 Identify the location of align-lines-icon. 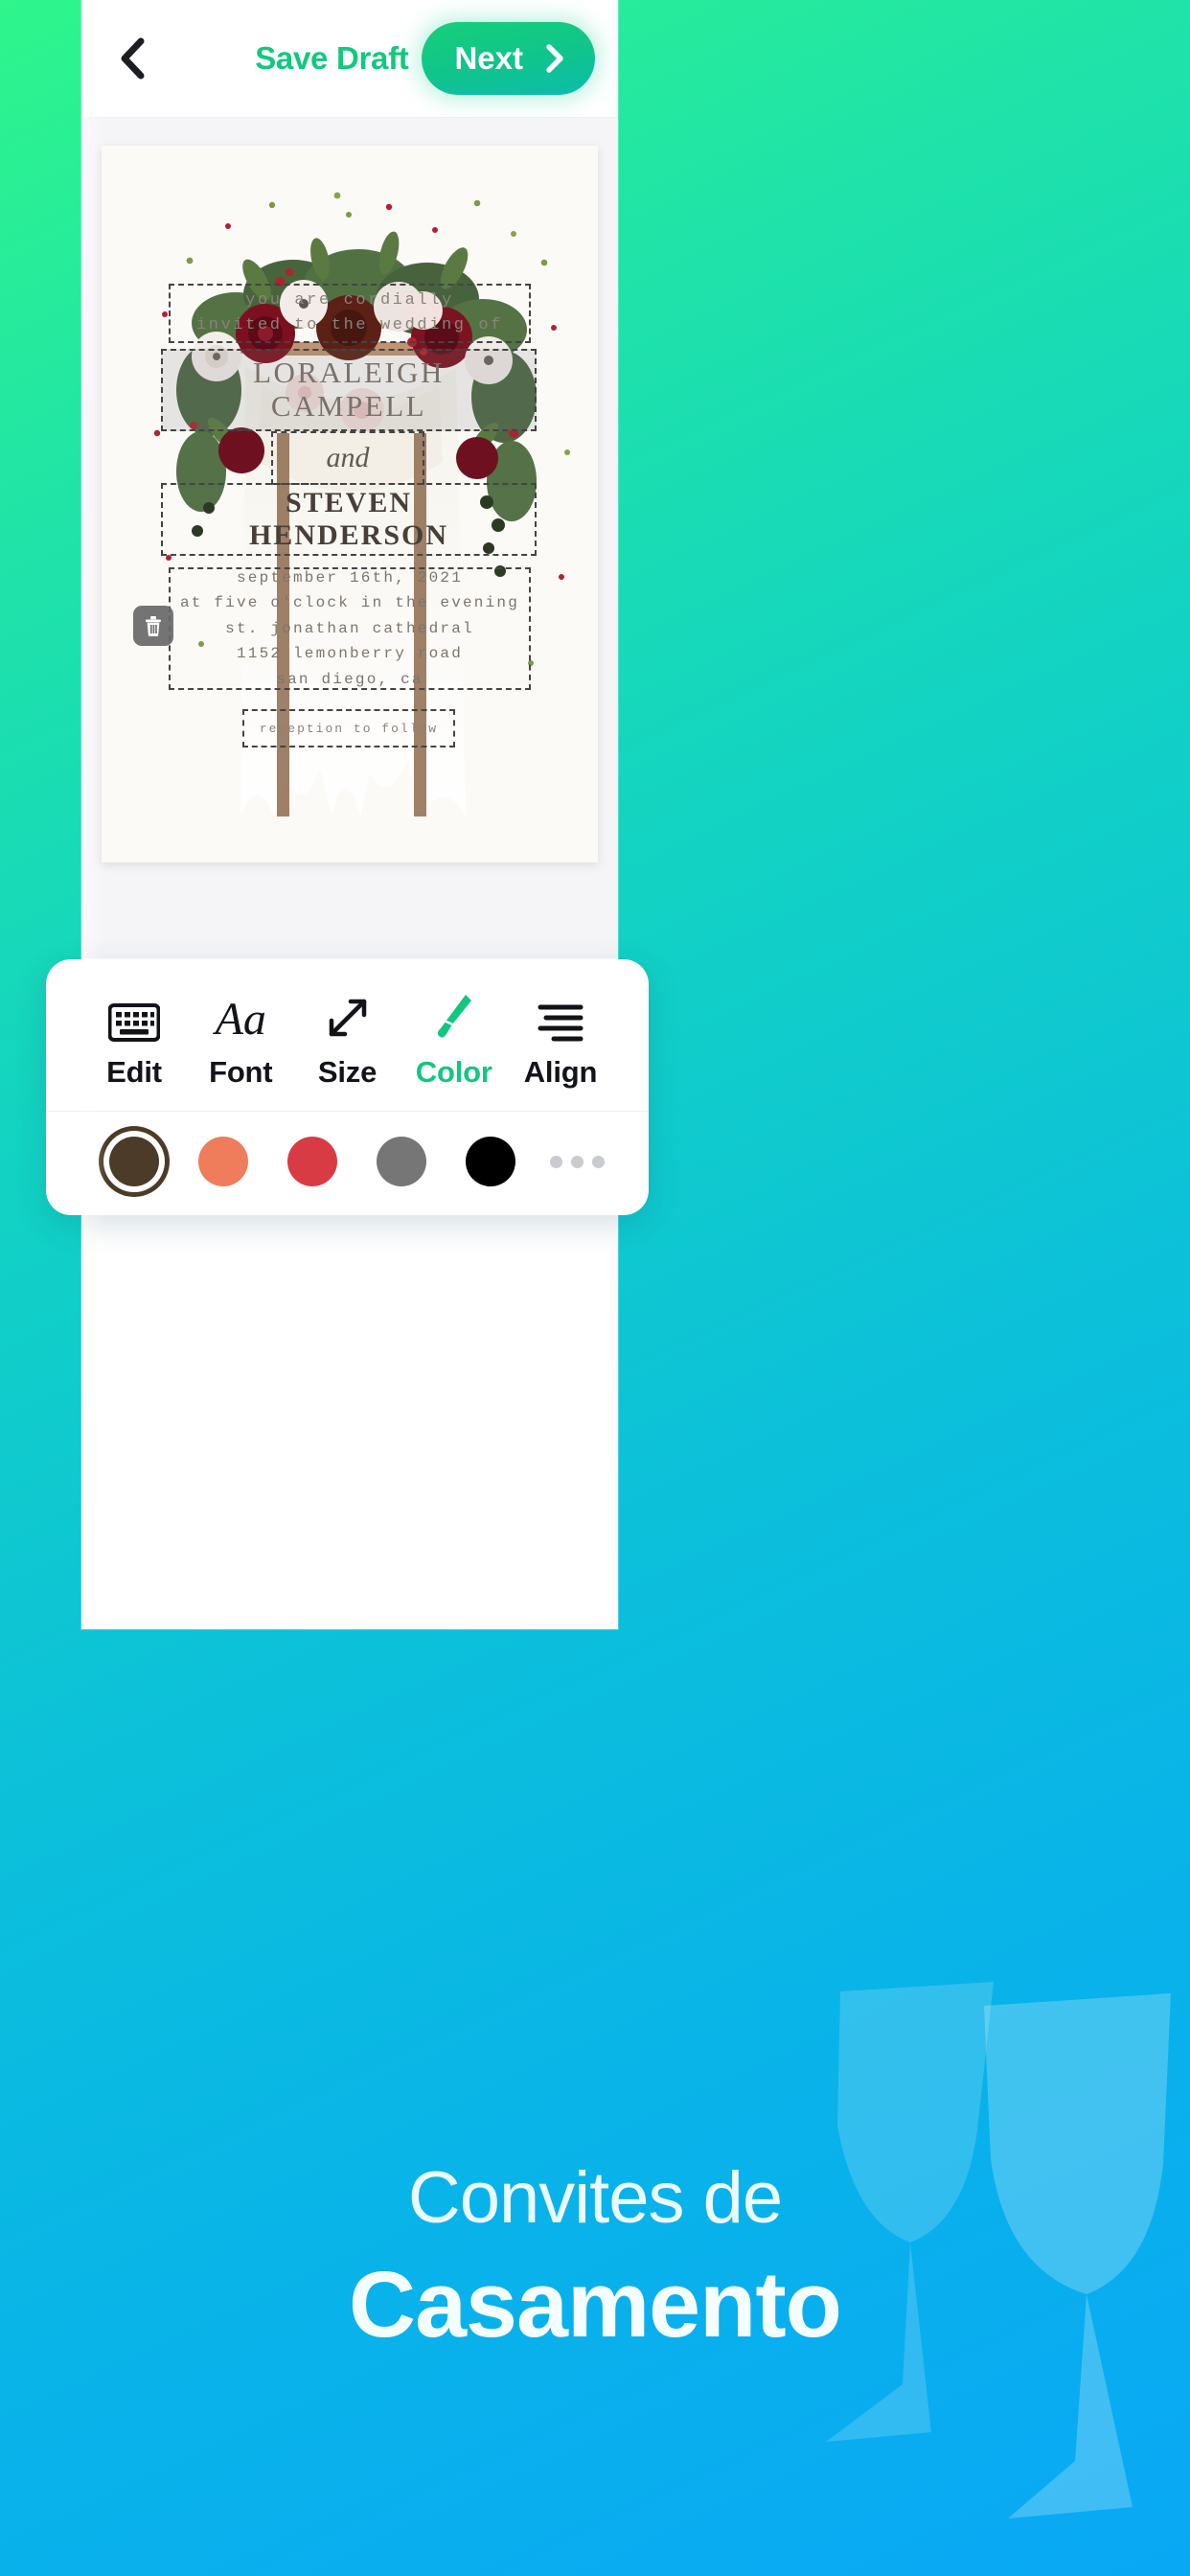
(560, 1017).